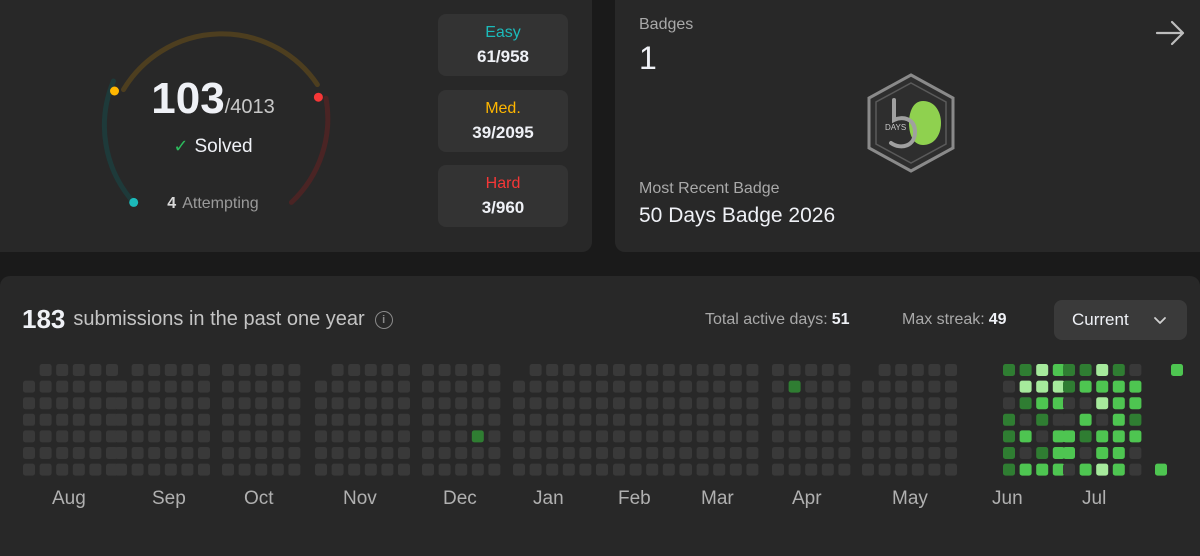 The width and height of the screenshot is (1200, 556). Describe the element at coordinates (911, 123) in the screenshot. I see `badge-50-days-image: DAYS` at that location.